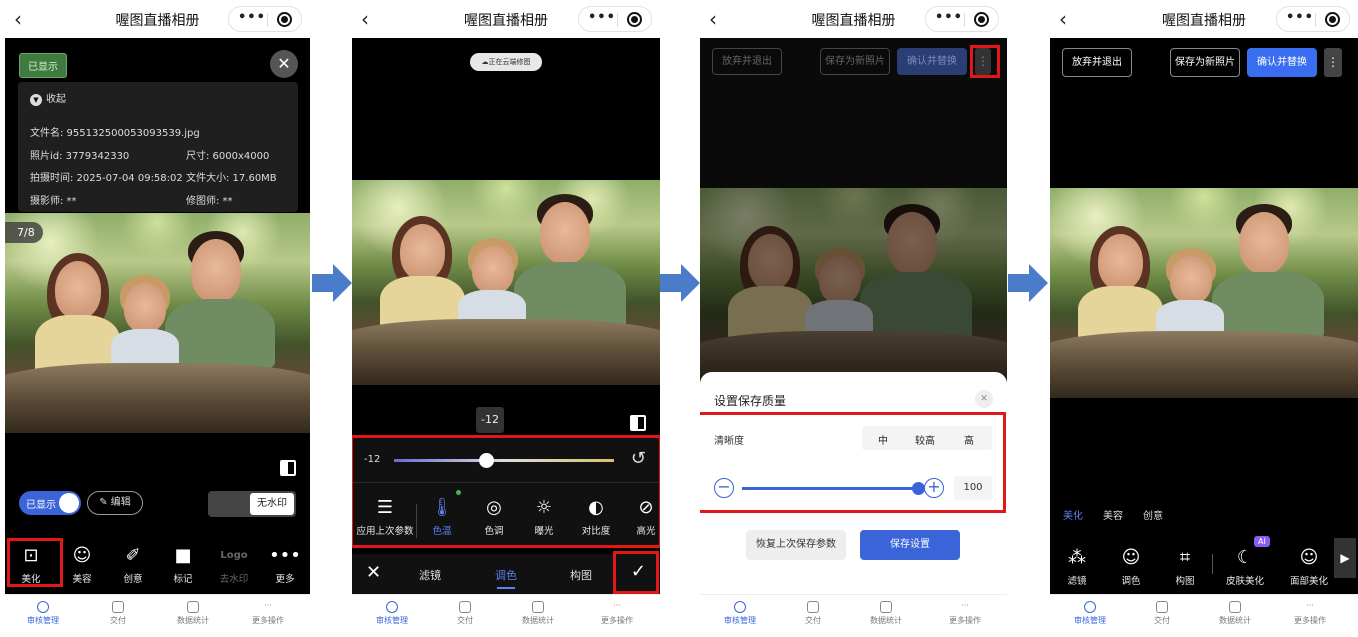 Image resolution: width=1358 pixels, height=637 pixels. I want to click on tool-tint: ◎ 色调, so click(494, 518).